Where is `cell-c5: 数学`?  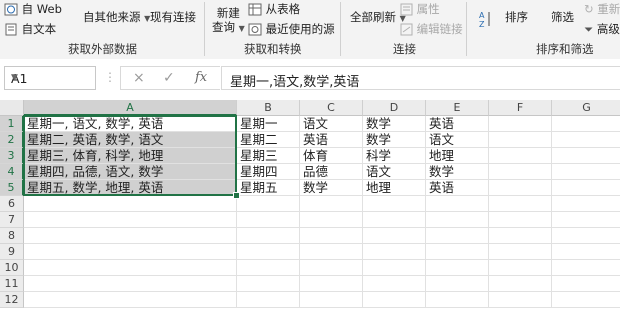
cell-c5: 数学 is located at coordinates (331, 188).